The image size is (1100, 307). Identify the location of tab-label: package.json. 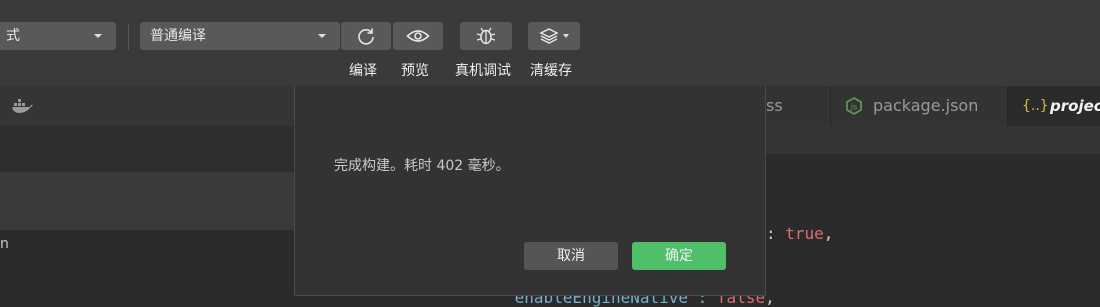
(926, 105).